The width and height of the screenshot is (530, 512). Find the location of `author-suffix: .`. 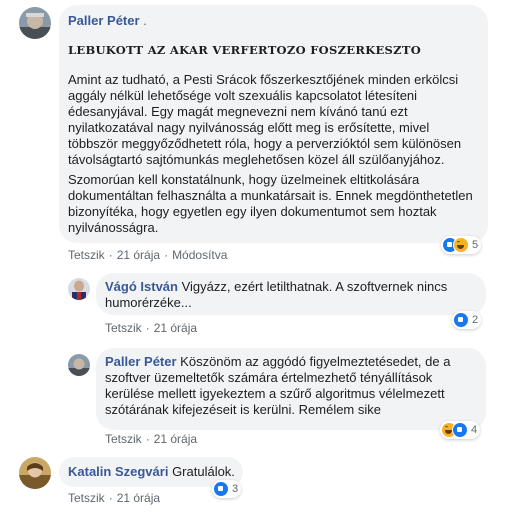

author-suffix: . is located at coordinates (145, 20).